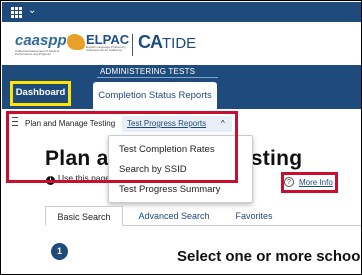  Describe the element at coordinates (169, 189) in the screenshot. I see `menu-item-test-progress-summary: Test Progress Summary` at that location.